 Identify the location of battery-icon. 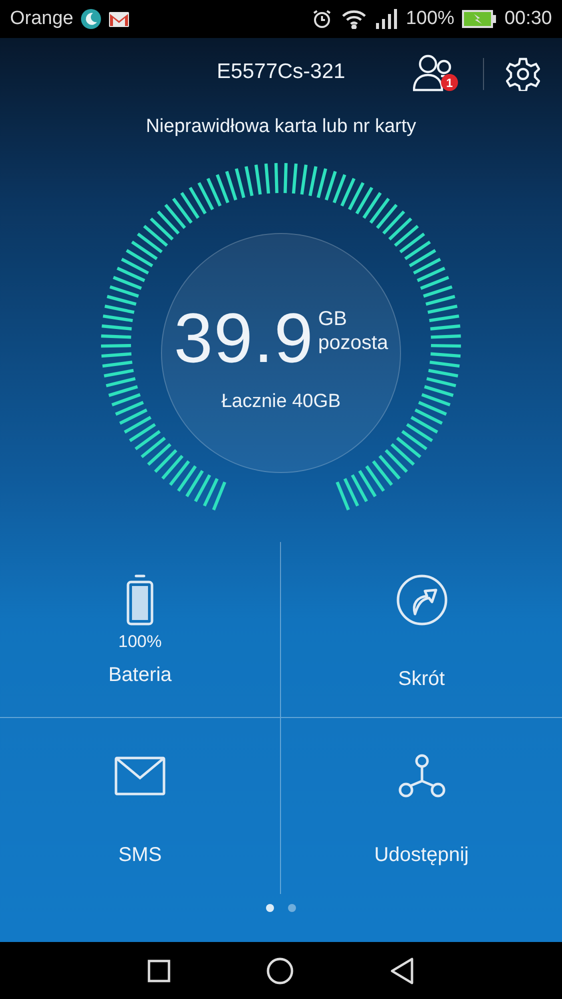
(140, 600).